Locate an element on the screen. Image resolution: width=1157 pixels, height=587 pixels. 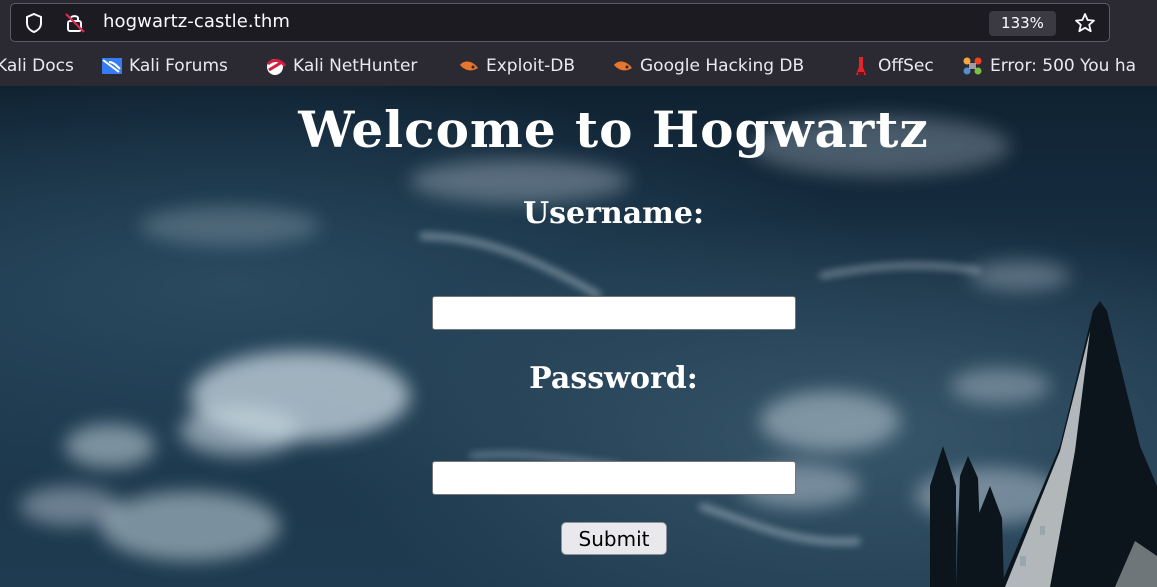
bookmark-error-500: Error: 500 You ha is located at coordinates (1049, 66).